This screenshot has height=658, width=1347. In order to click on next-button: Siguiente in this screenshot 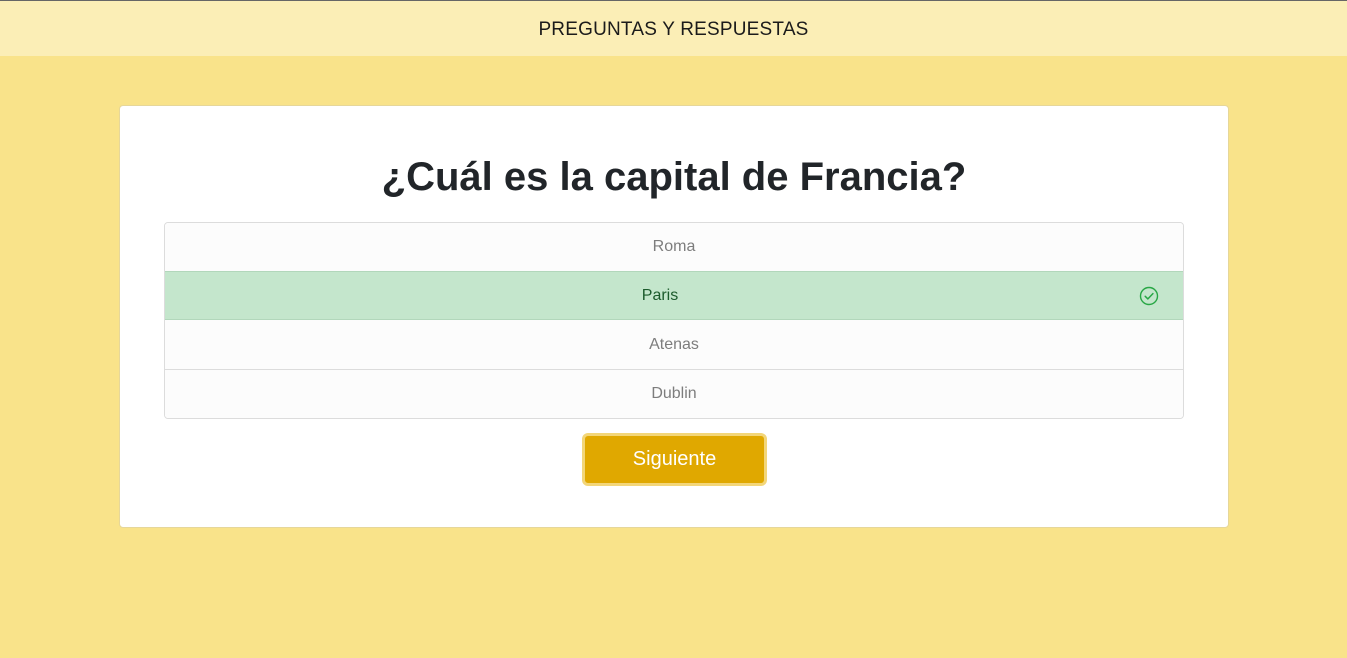, I will do `click(674, 459)`.